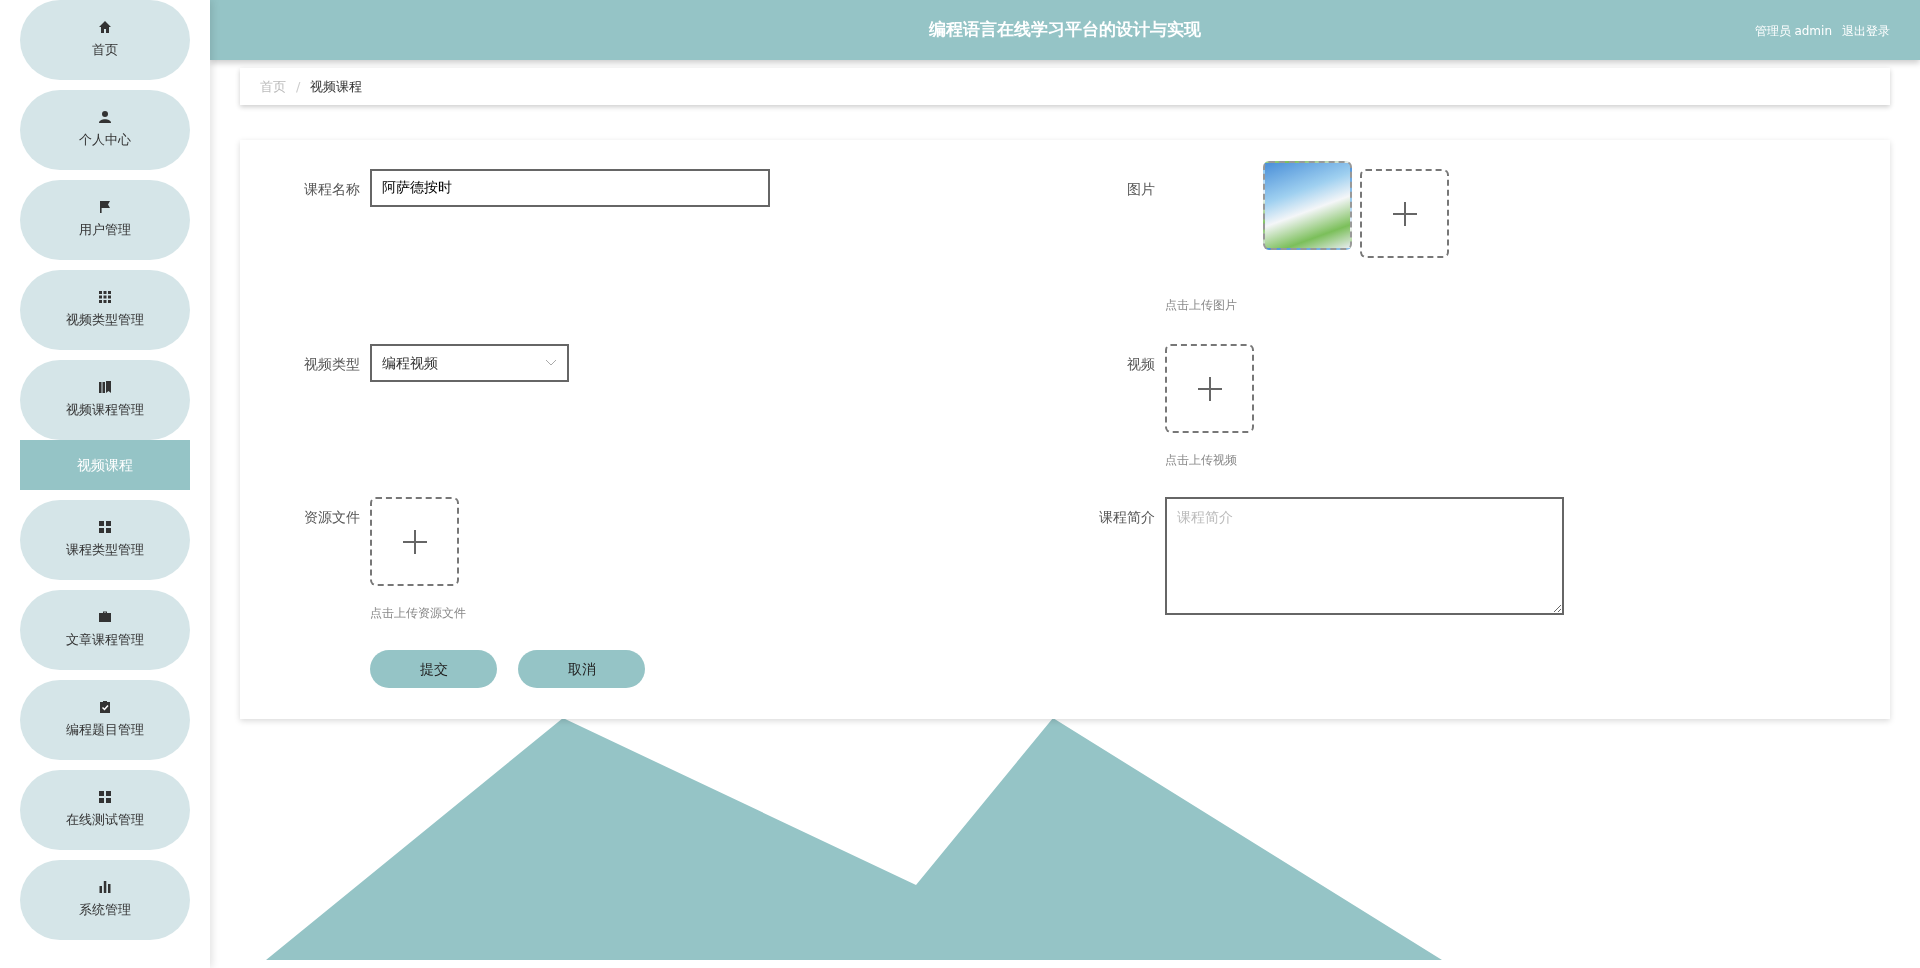  Describe the element at coordinates (105, 410) in the screenshot. I see `sidebar-item-label: 视频课程管理` at that location.